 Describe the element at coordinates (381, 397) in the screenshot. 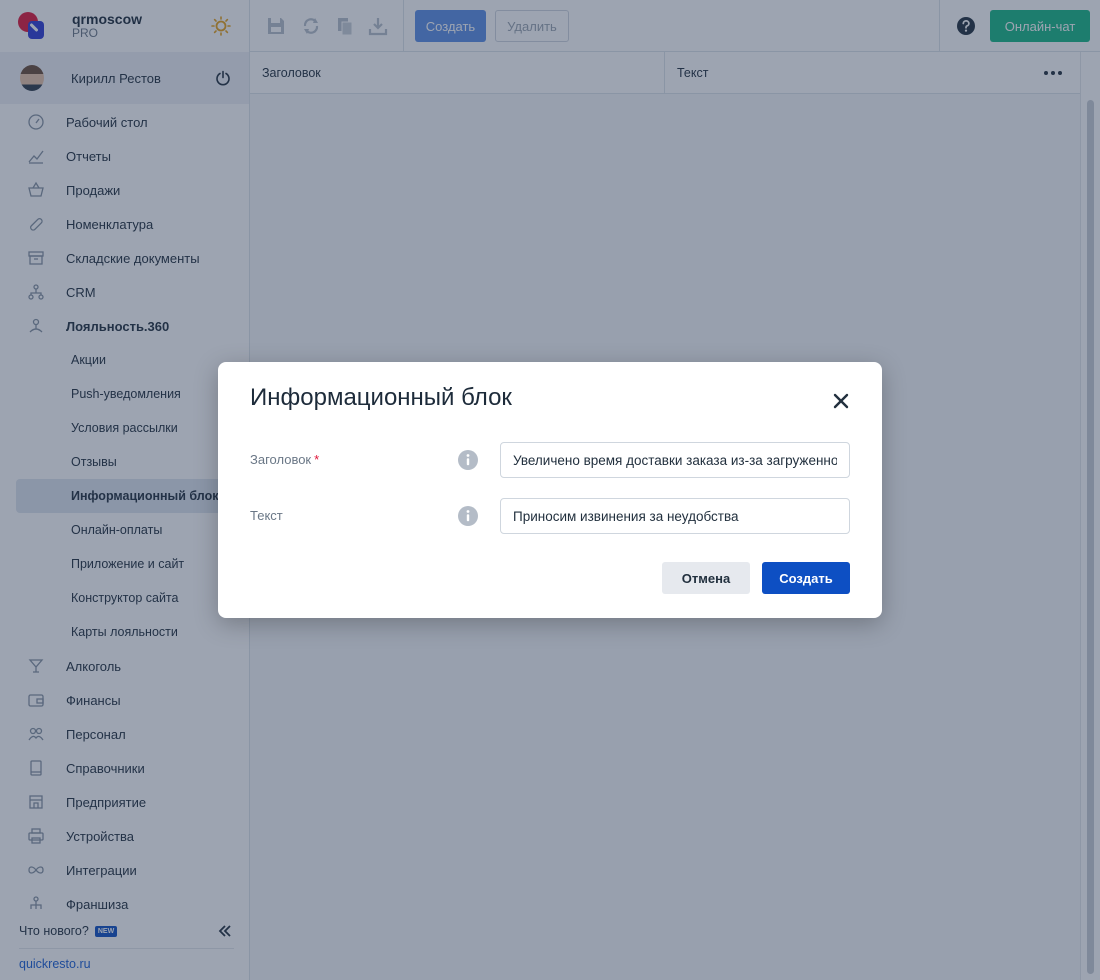

I see `dialog-title: Информационный блок` at that location.